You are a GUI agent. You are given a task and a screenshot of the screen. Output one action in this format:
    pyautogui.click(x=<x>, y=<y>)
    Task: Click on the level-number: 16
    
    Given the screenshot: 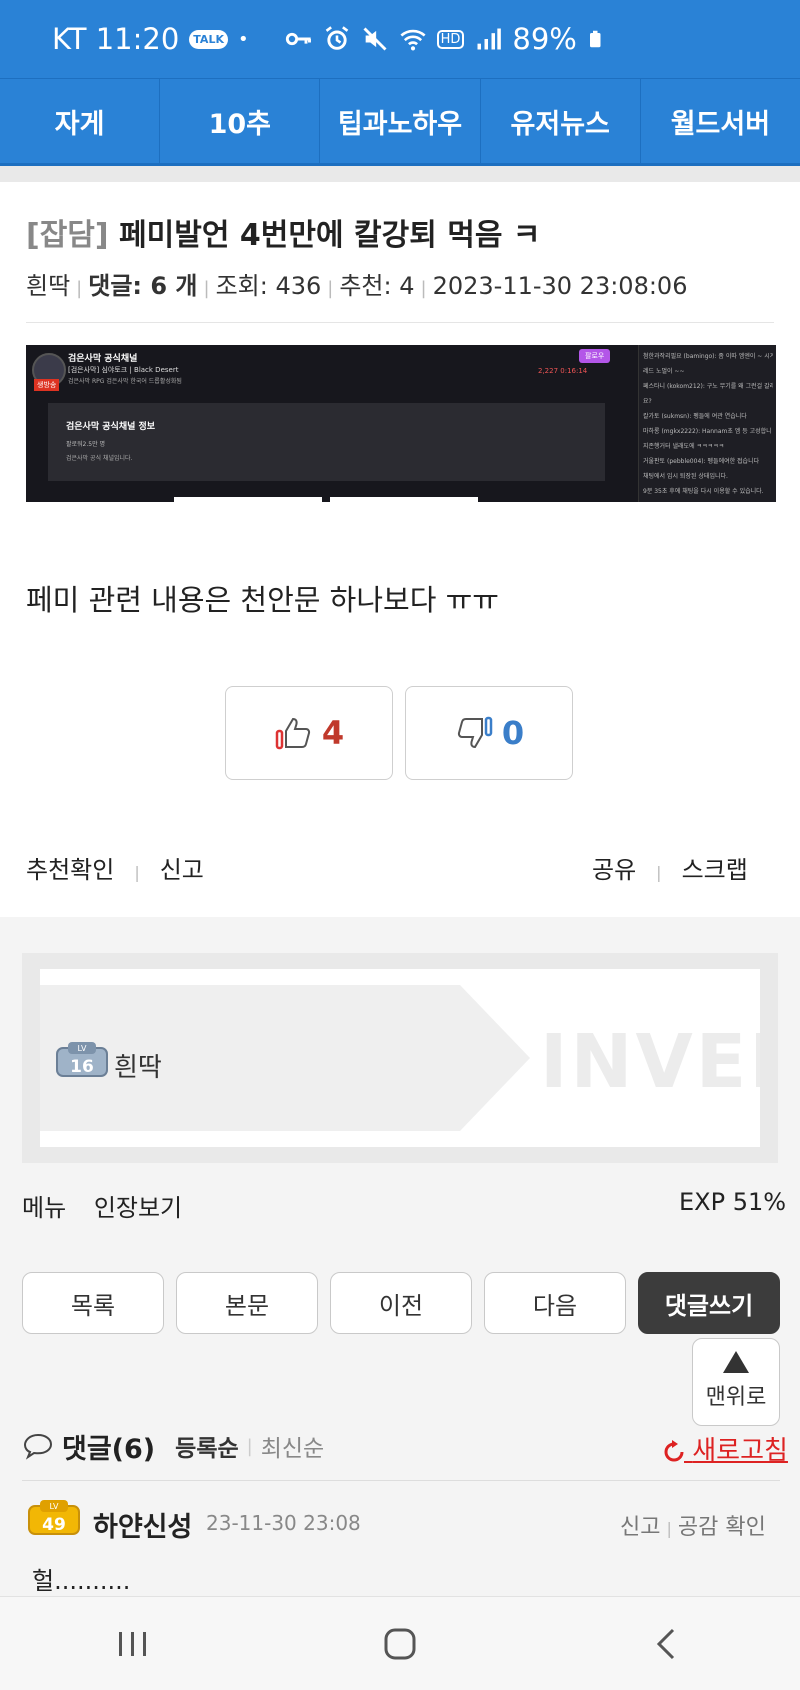 What is the action you would take?
    pyautogui.click(x=82, y=1067)
    